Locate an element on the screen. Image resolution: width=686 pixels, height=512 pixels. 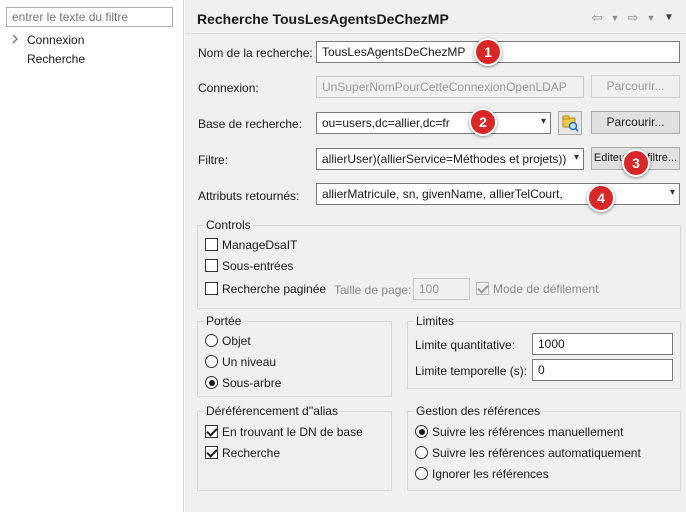
count-limit-label: Limite quantitative: is located at coordinates (465, 345).